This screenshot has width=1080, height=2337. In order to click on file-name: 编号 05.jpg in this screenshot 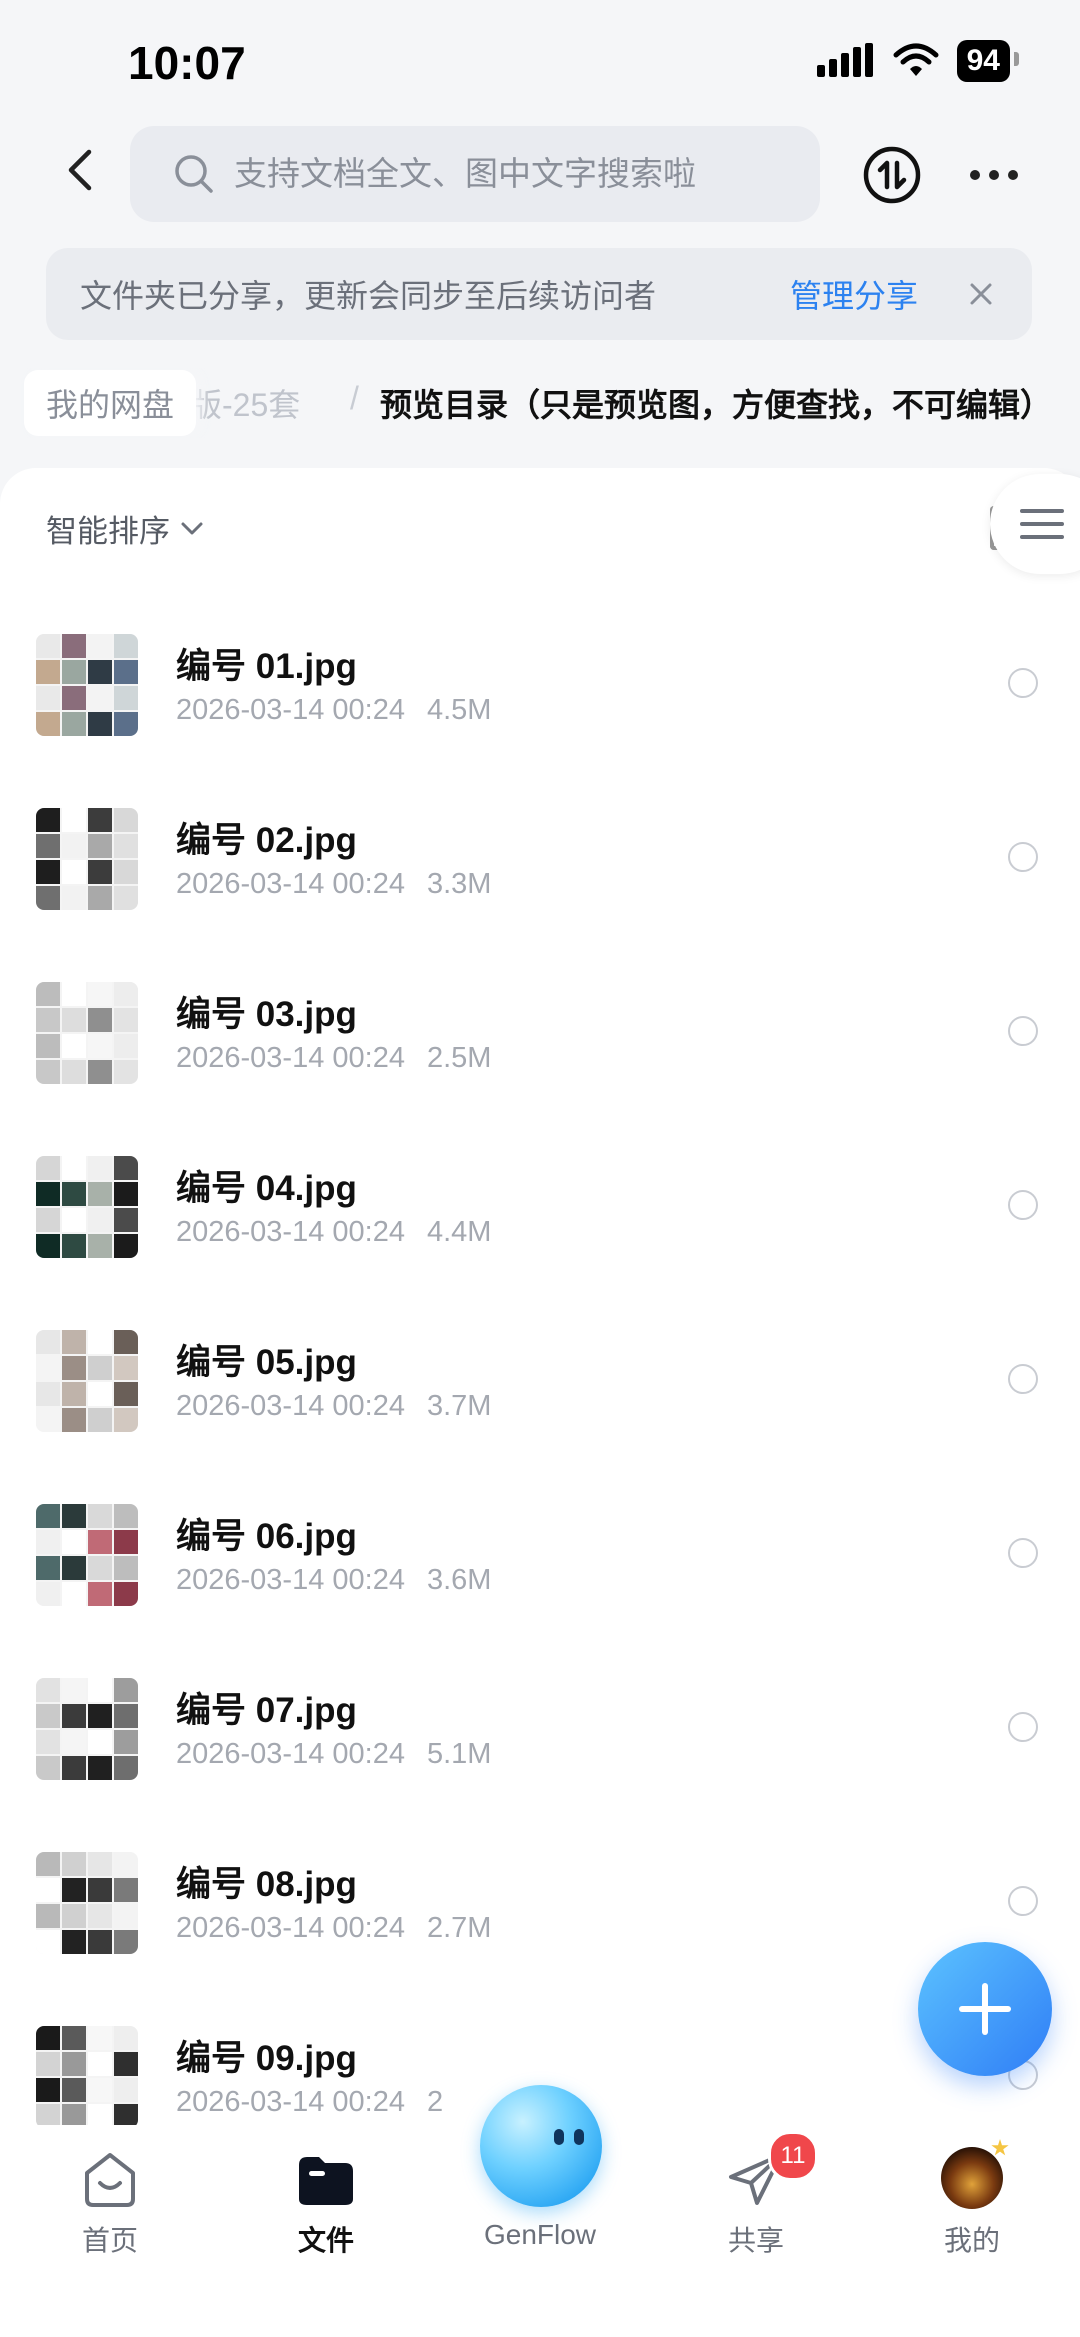, I will do `click(266, 1362)`.